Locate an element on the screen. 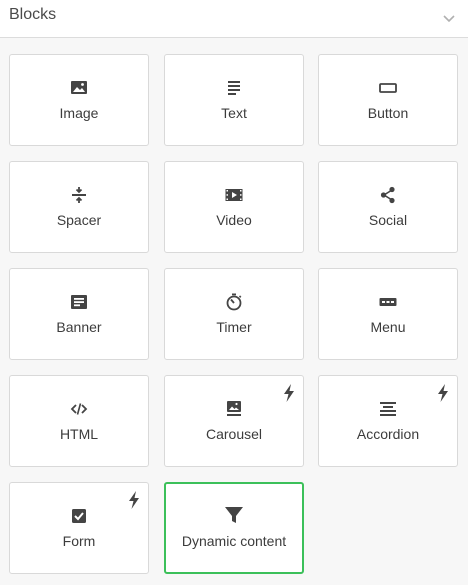  share-icon is located at coordinates (387, 195).